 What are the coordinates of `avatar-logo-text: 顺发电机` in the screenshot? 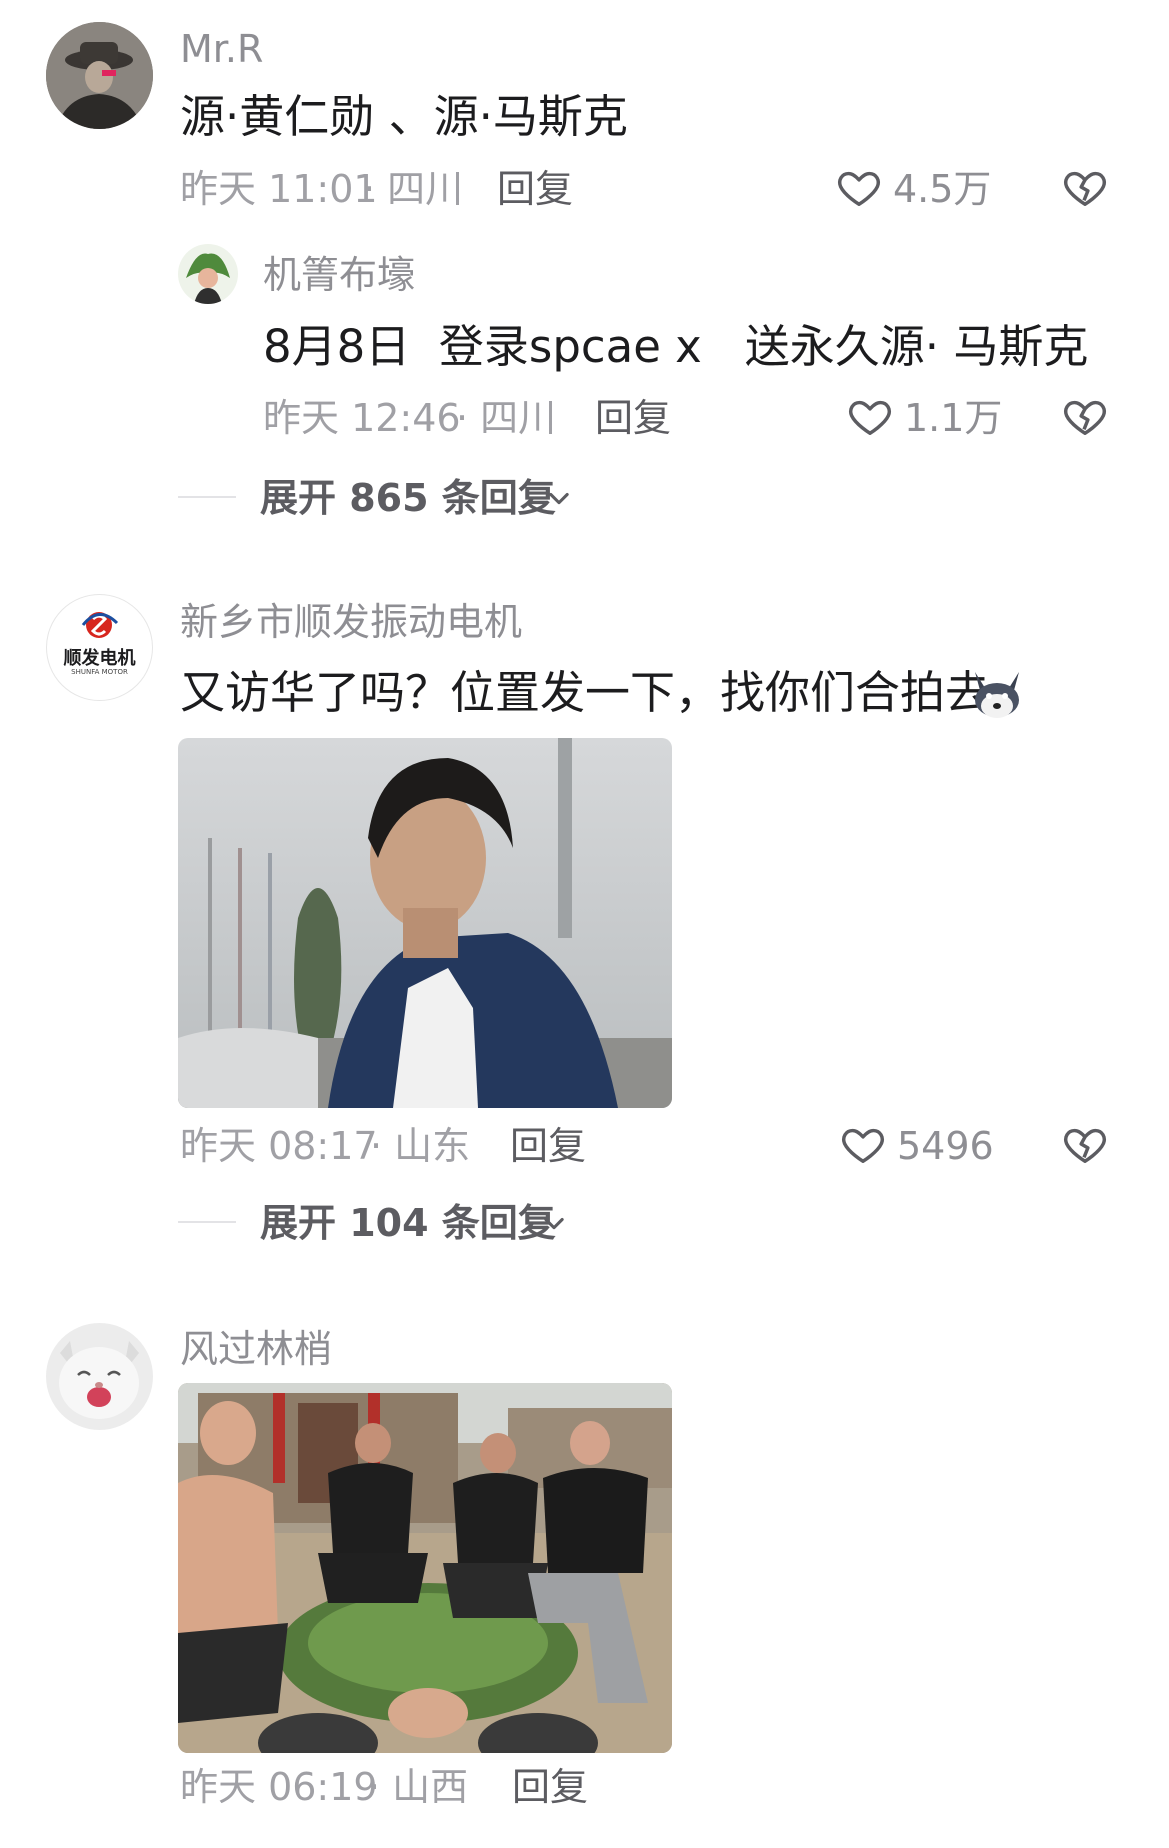 It's located at (99, 658).